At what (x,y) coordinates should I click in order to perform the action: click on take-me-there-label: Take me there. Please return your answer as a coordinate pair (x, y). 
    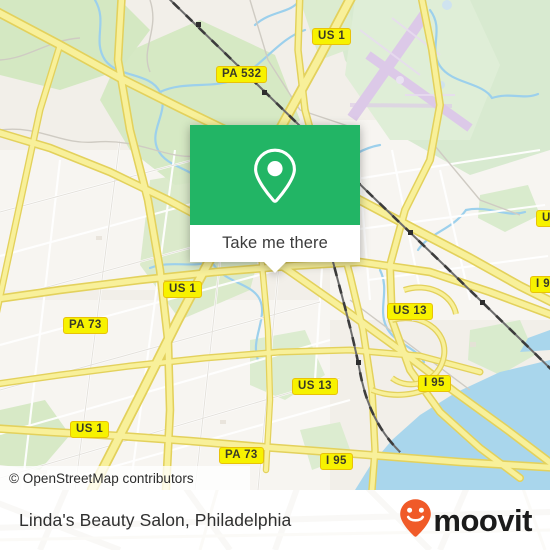
    Looking at the image, I should click on (275, 243).